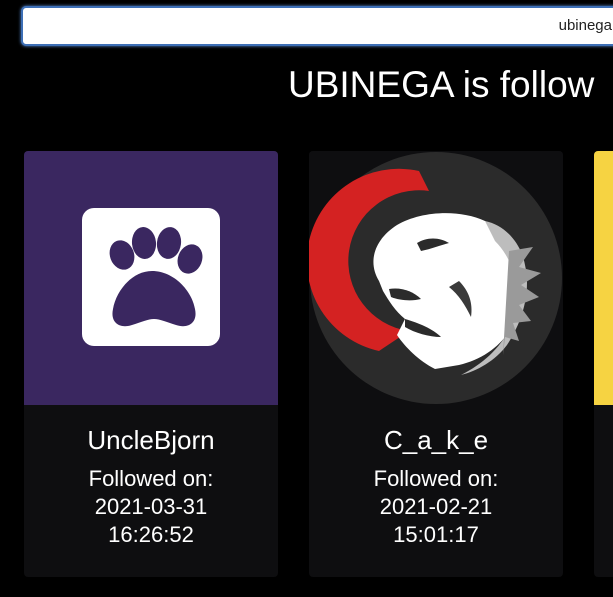 This screenshot has height=597, width=613. I want to click on followed-time: 16:26:52, so click(151, 534).